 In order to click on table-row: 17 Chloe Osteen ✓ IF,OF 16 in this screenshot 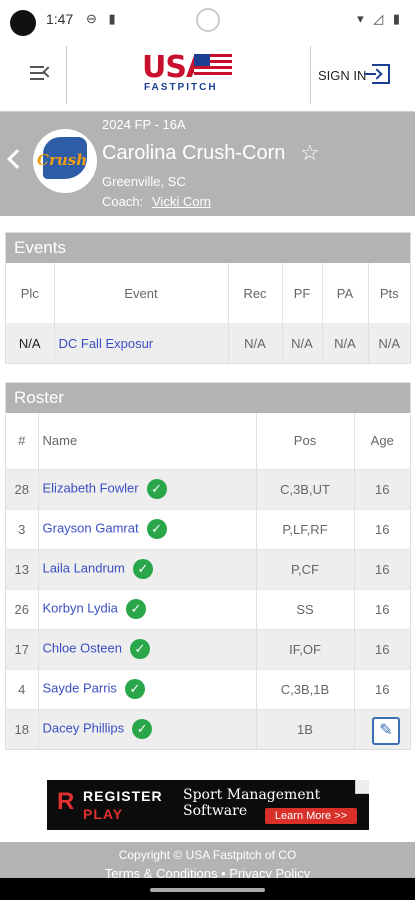, I will do `click(208, 648)`.